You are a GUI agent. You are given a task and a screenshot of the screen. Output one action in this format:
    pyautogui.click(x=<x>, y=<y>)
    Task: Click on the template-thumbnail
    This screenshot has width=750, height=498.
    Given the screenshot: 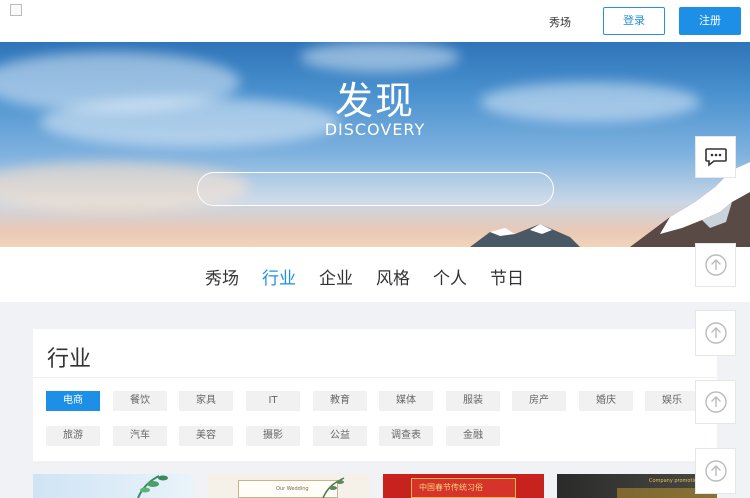 What is the action you would take?
    pyautogui.click(x=113, y=486)
    